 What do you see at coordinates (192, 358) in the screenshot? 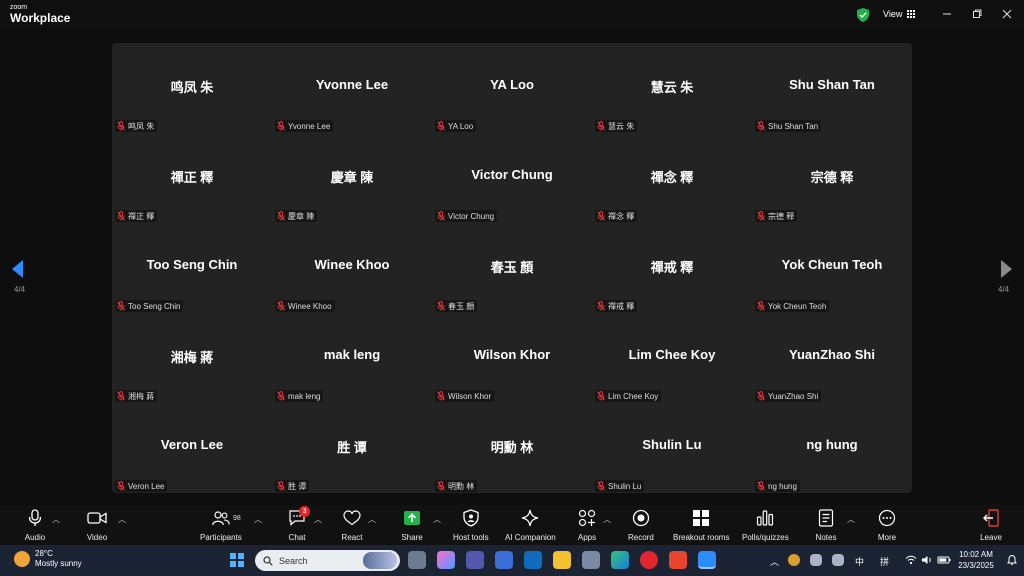
I see `participant-tile: 湘梅 蔣湘梅 蔣` at bounding box center [192, 358].